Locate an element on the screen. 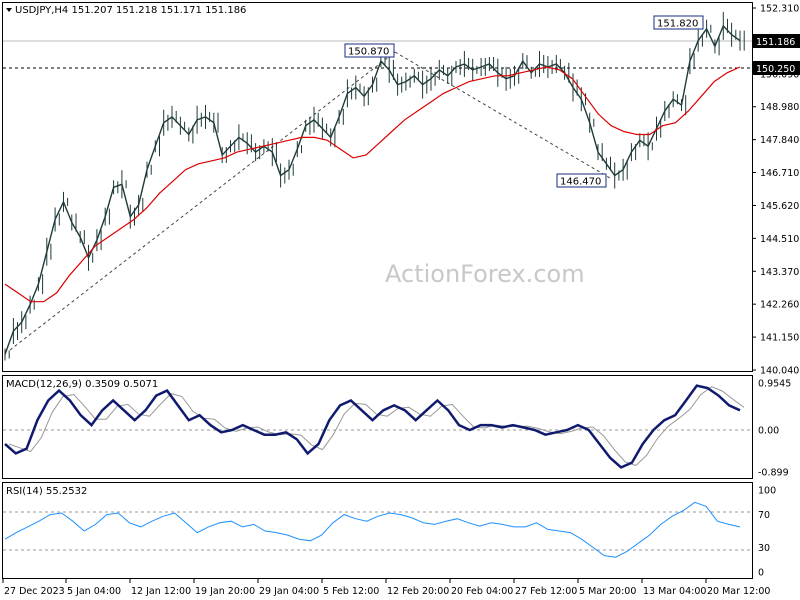  x-tick-label: 5 Feb 12:00 is located at coordinates (351, 591).